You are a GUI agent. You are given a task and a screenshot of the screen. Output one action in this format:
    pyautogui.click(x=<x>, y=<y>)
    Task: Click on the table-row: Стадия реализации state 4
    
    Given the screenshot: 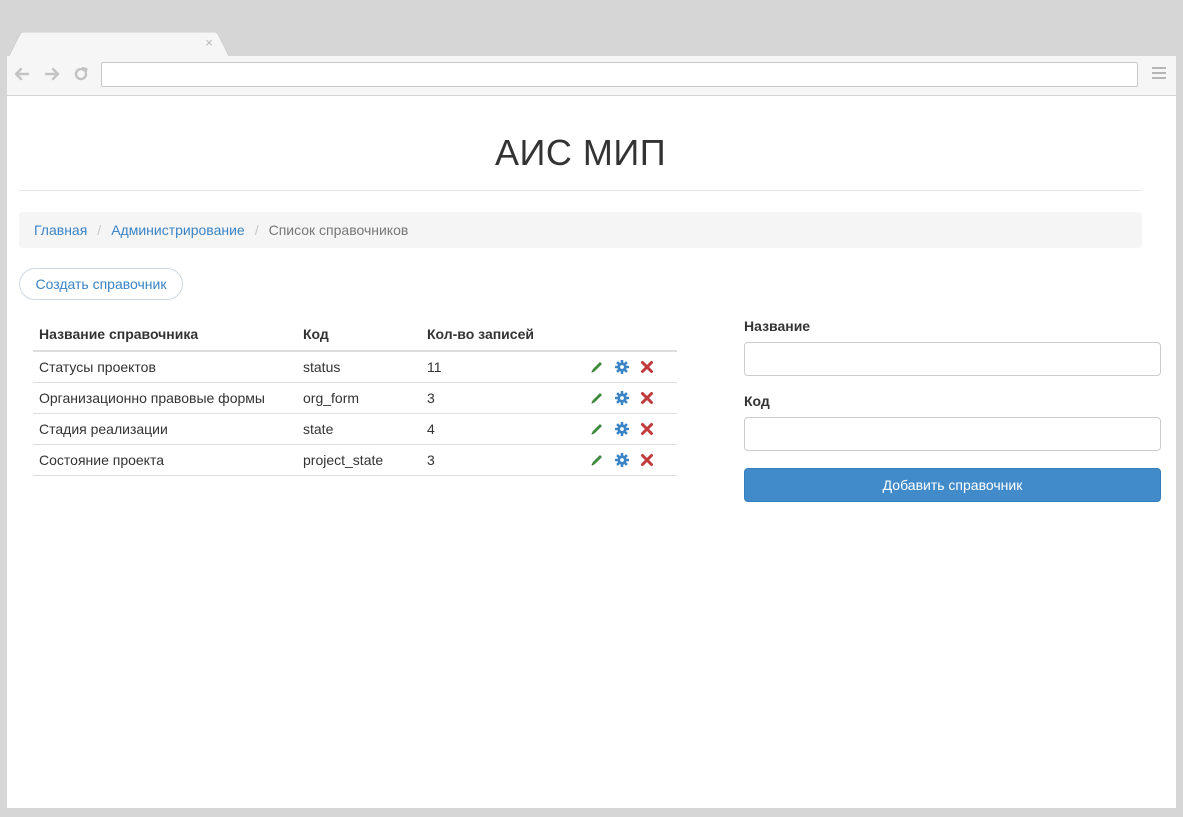 What is the action you would take?
    pyautogui.click(x=355, y=429)
    